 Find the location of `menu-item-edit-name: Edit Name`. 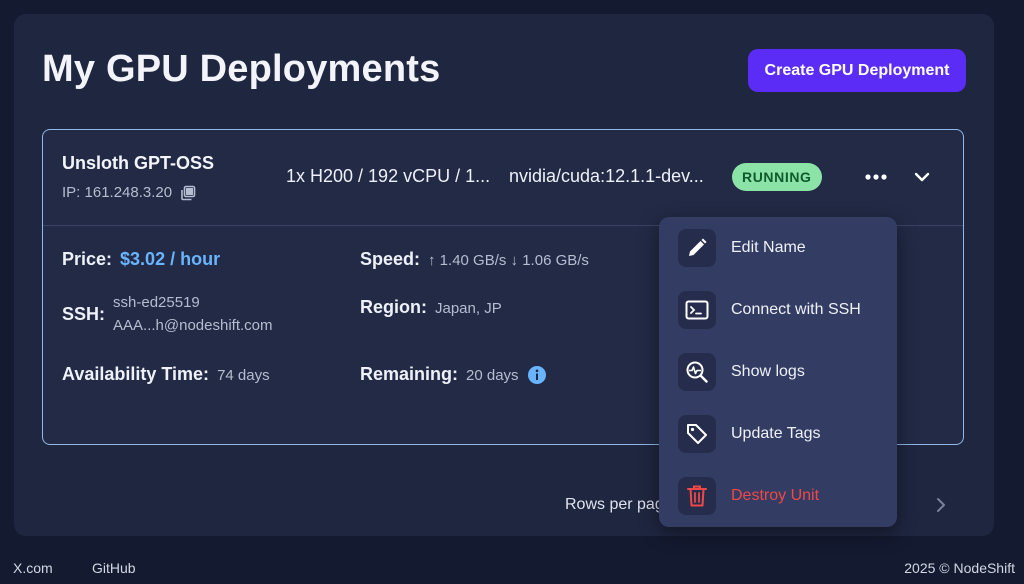

menu-item-edit-name: Edit Name is located at coordinates (778, 248).